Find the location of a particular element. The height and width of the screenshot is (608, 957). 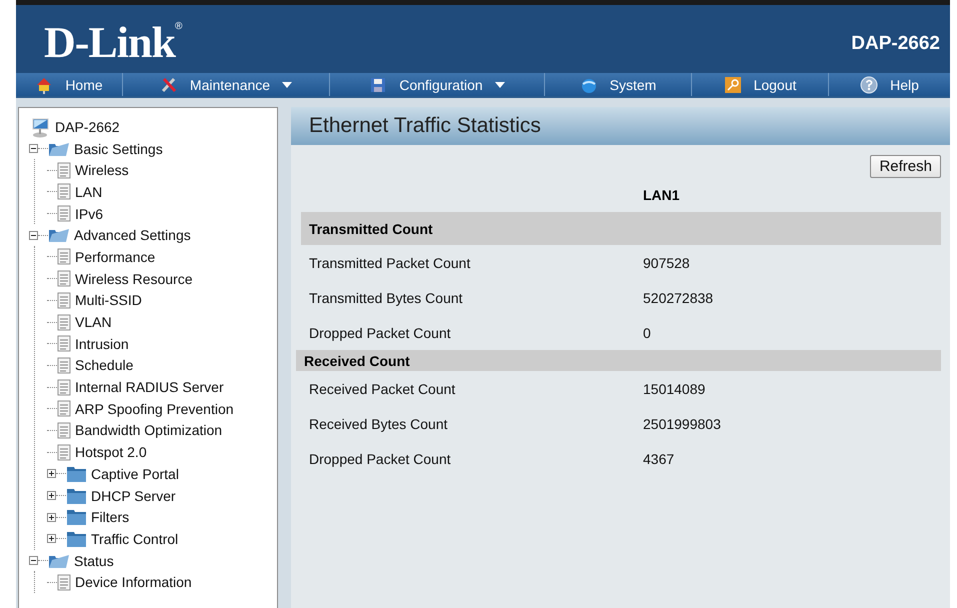

nav-menu-item: Home is located at coordinates (69, 84).